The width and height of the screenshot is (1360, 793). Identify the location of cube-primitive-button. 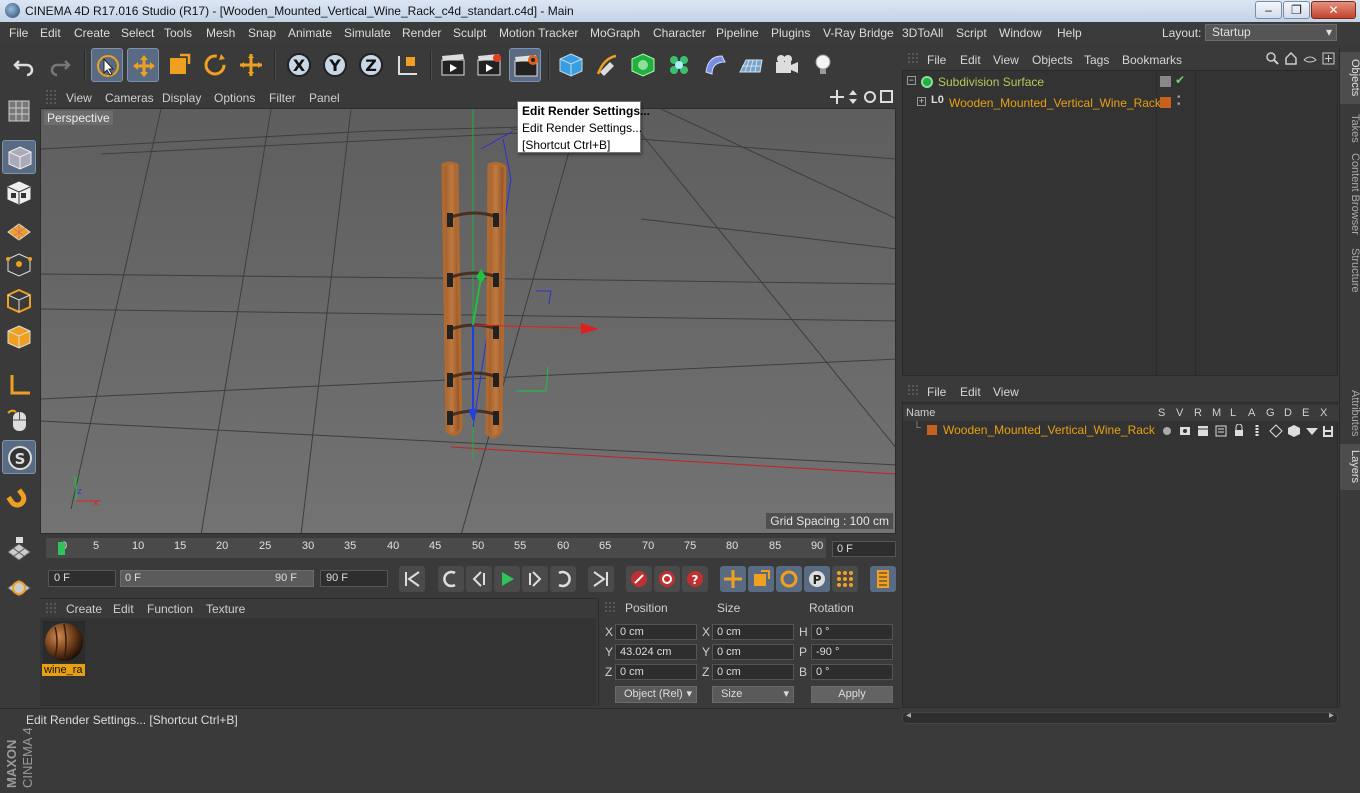
(571, 65).